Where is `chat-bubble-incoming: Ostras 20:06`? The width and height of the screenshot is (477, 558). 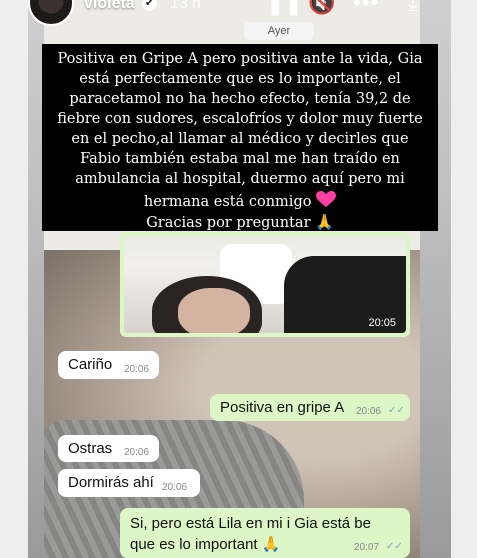
chat-bubble-incoming: Ostras 20:06 is located at coordinates (108, 448).